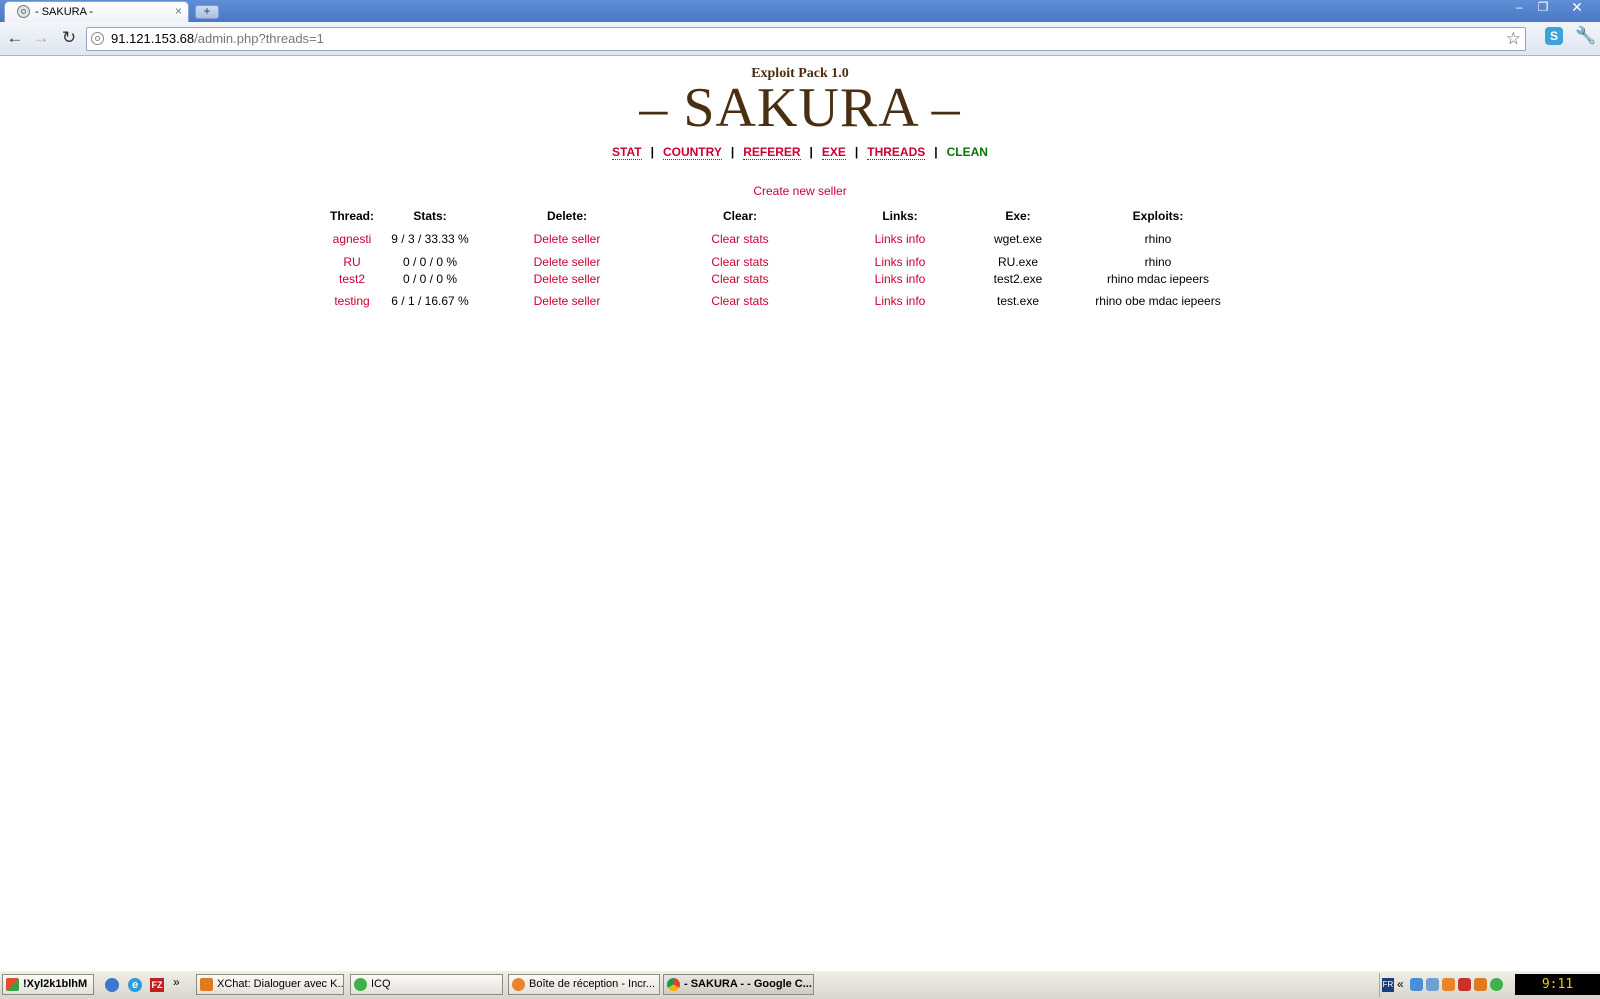 The image size is (1600, 999). I want to click on show-desktop-icon, so click(112, 985).